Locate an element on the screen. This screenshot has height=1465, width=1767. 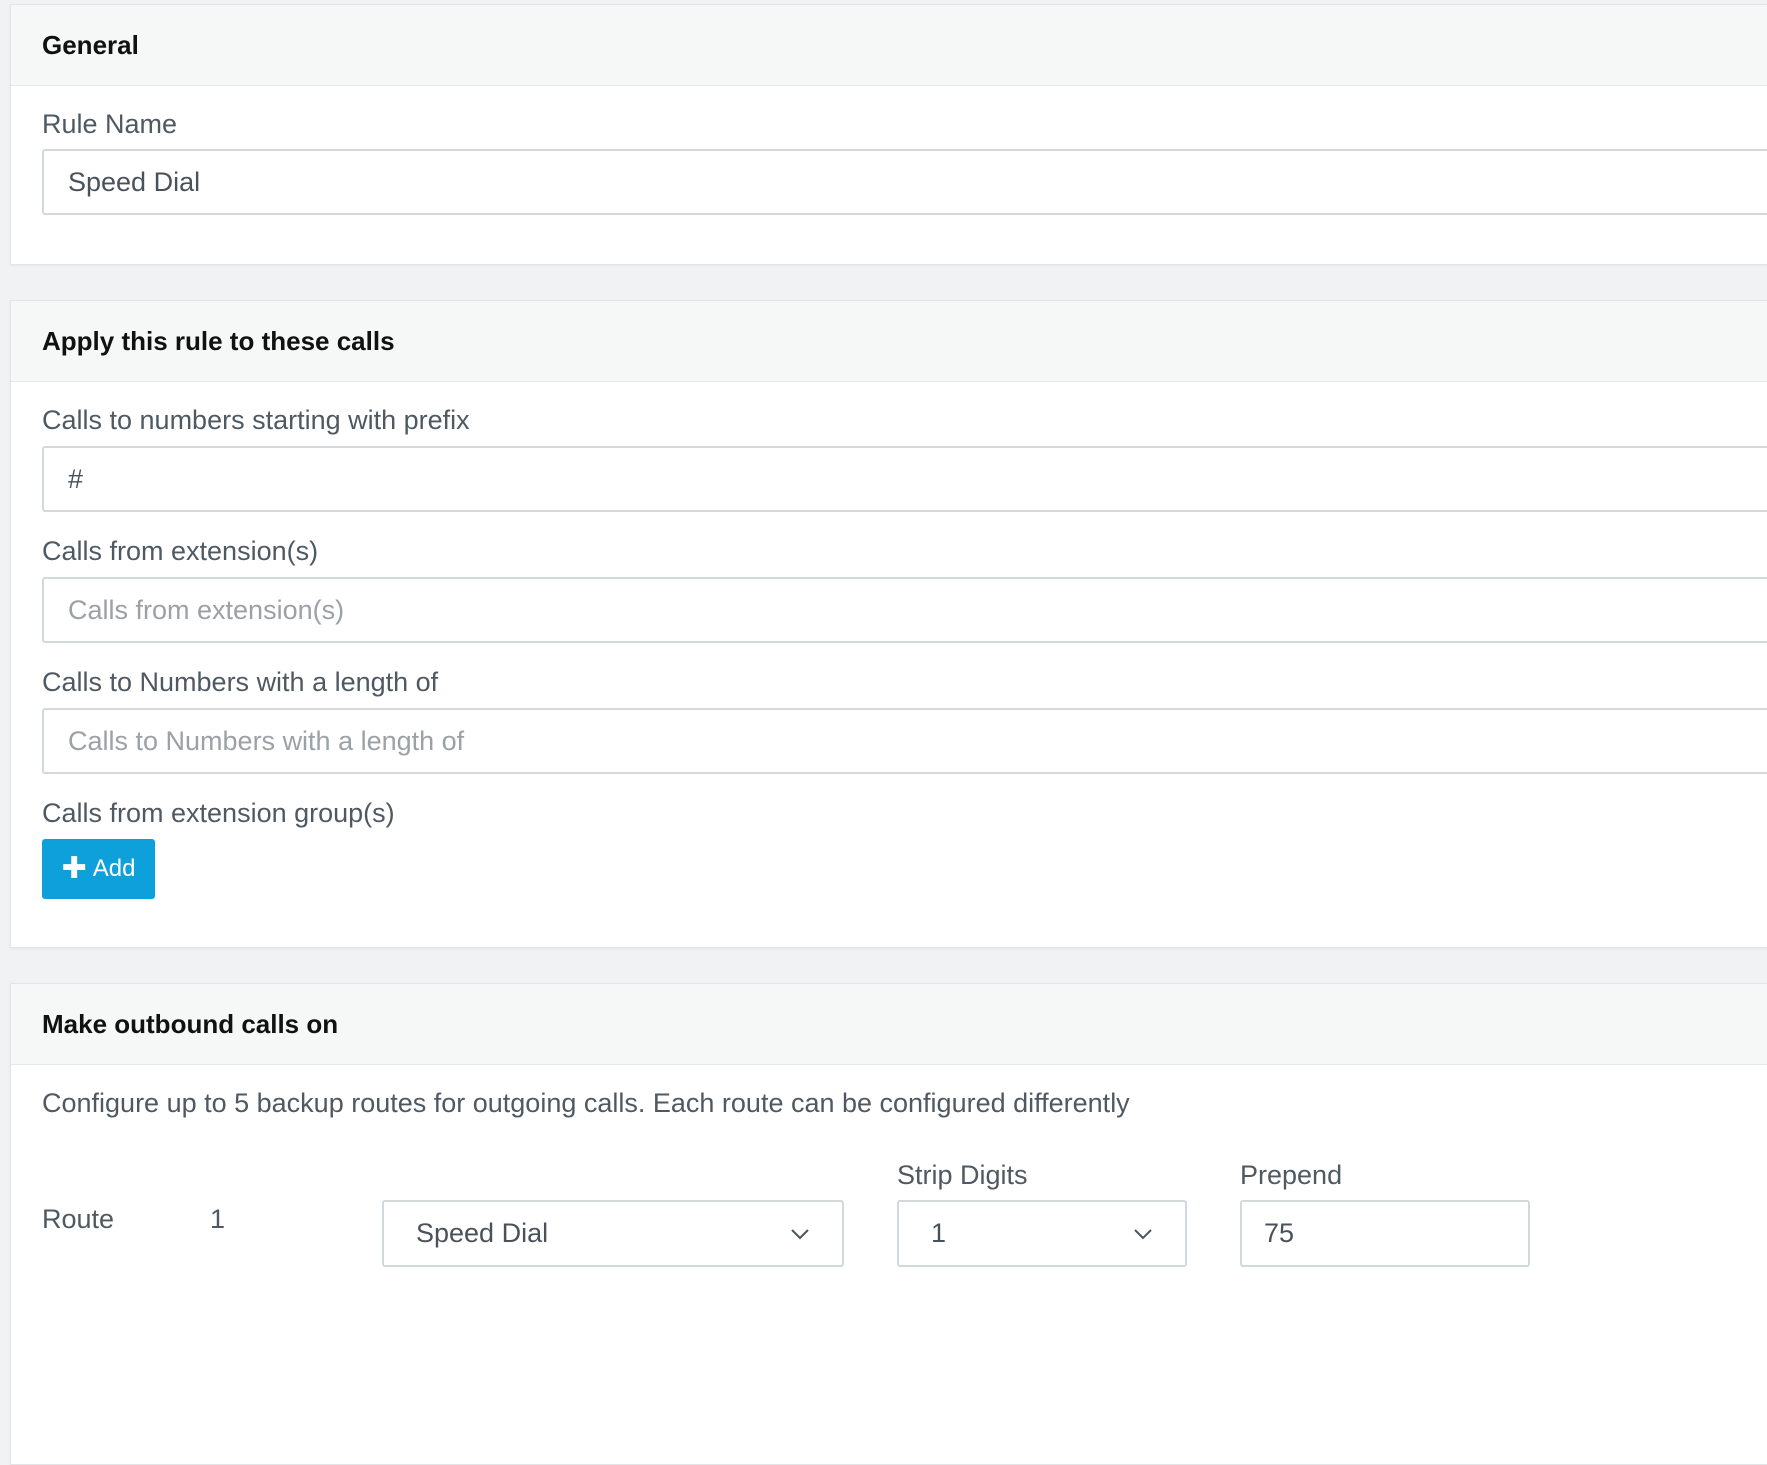
prepend-value: 75 is located at coordinates (1279, 1233).